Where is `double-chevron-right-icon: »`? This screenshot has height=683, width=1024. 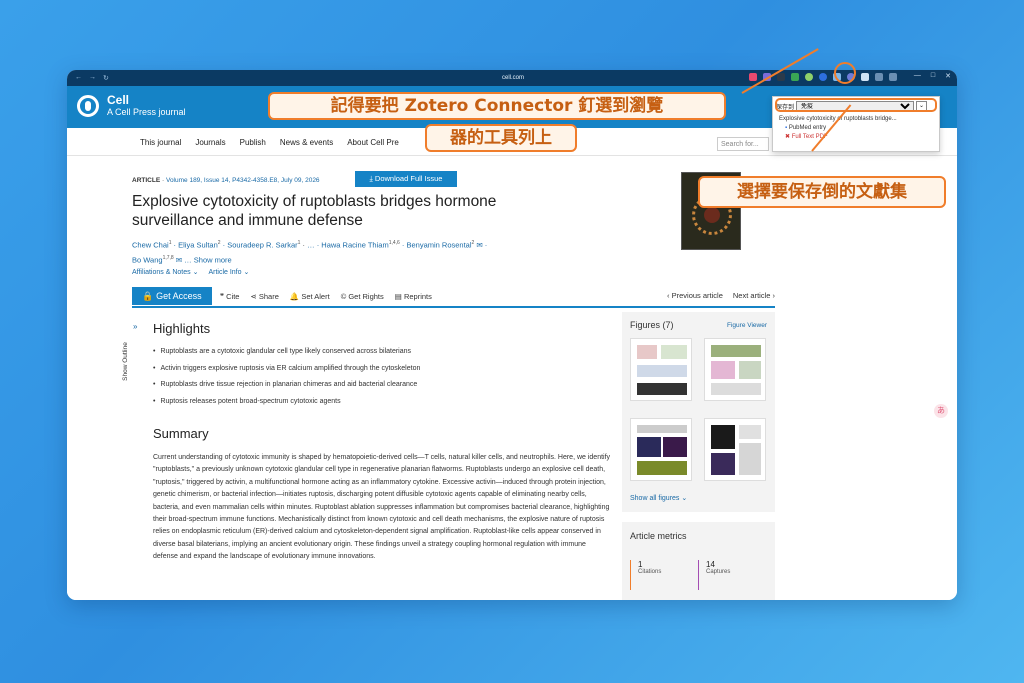
double-chevron-right-icon: » is located at coordinates (135, 326).